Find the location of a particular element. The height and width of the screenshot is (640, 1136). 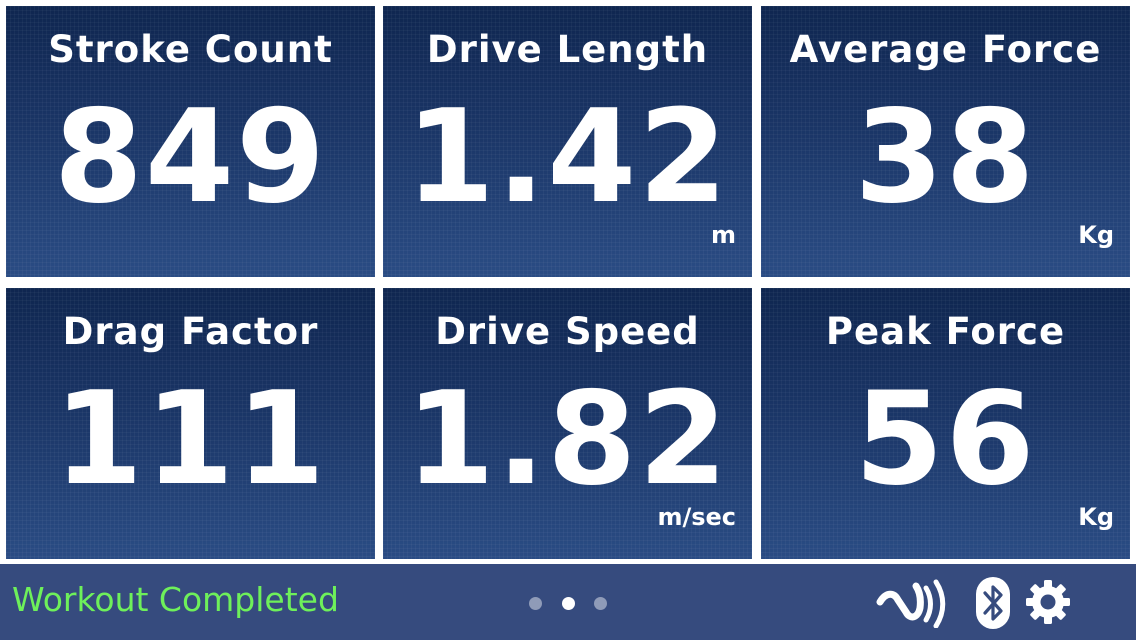

status-message: Workout Completed is located at coordinates (175, 599).